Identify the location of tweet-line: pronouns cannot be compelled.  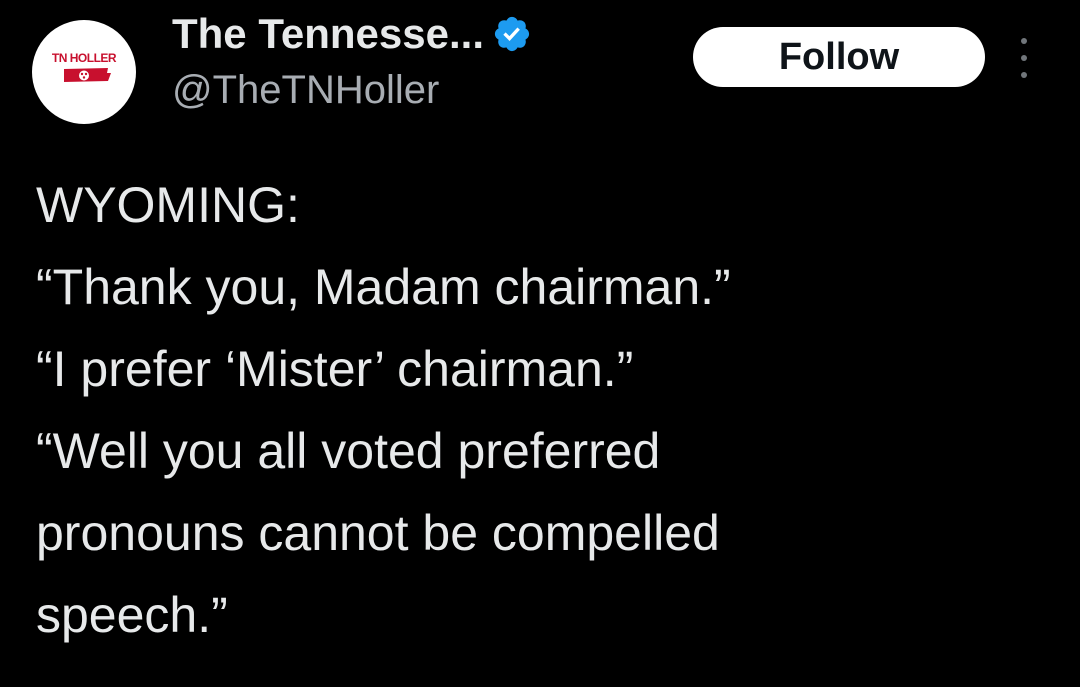
(378, 533).